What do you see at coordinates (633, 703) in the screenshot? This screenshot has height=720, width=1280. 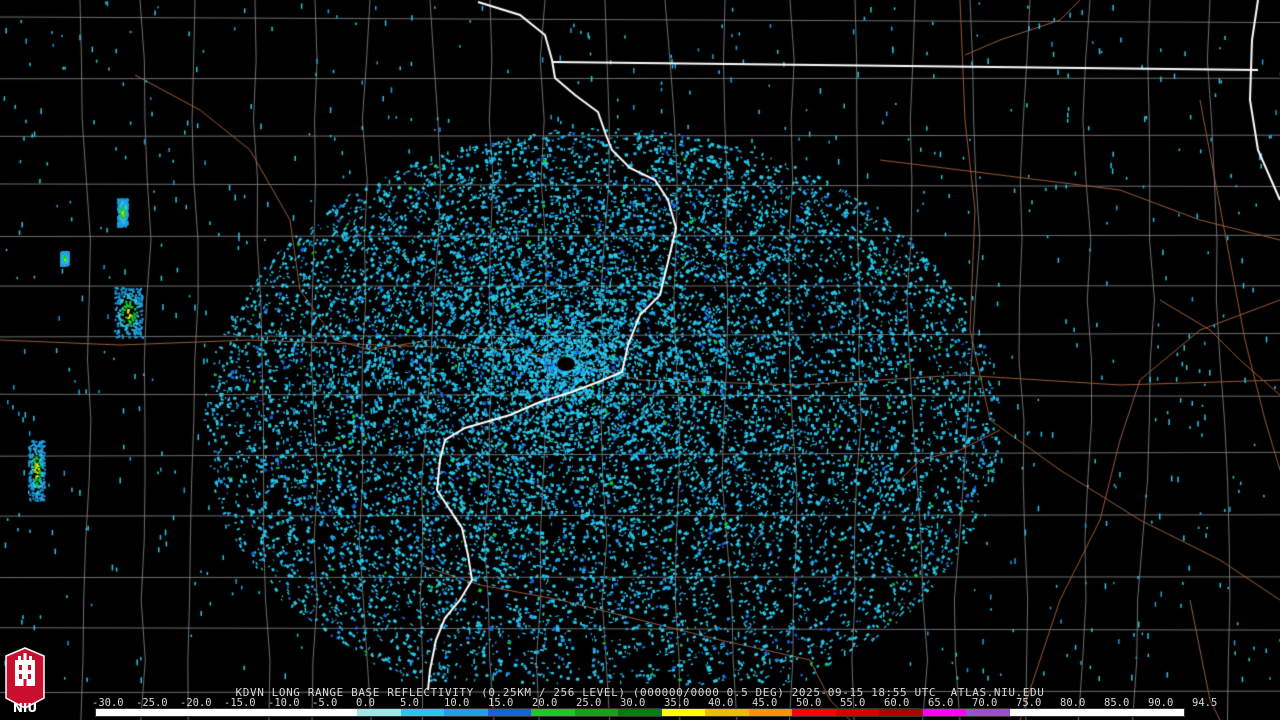 I see `scale-label: 30.0` at bounding box center [633, 703].